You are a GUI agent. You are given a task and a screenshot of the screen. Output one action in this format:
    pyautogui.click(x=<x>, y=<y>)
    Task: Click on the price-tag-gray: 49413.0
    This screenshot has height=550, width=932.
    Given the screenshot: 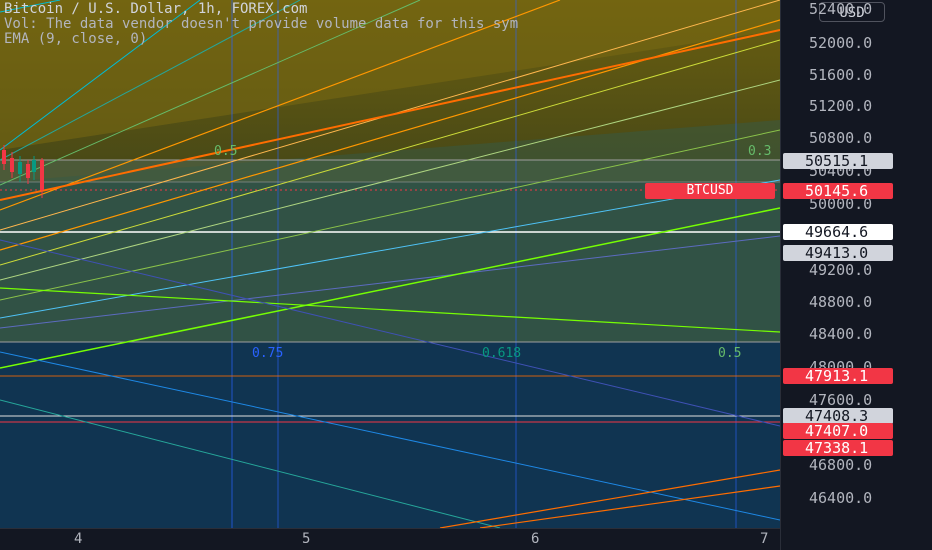 What is the action you would take?
    pyautogui.click(x=838, y=253)
    